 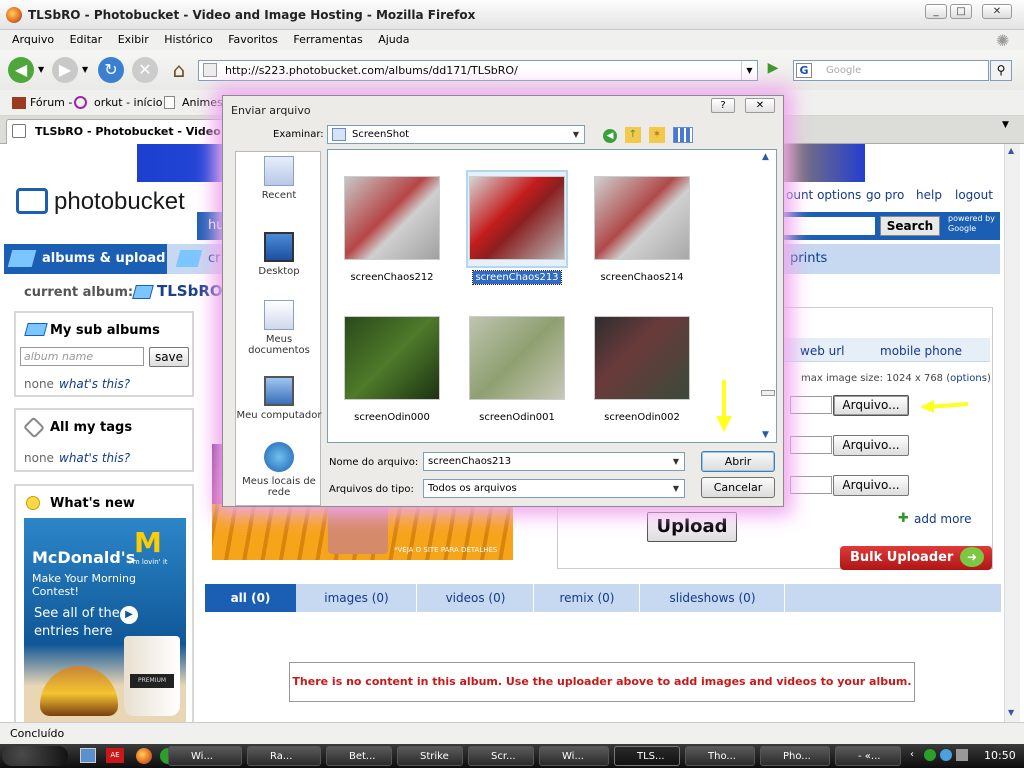 I want to click on up-folder-icon: ↑, so click(x=633, y=135).